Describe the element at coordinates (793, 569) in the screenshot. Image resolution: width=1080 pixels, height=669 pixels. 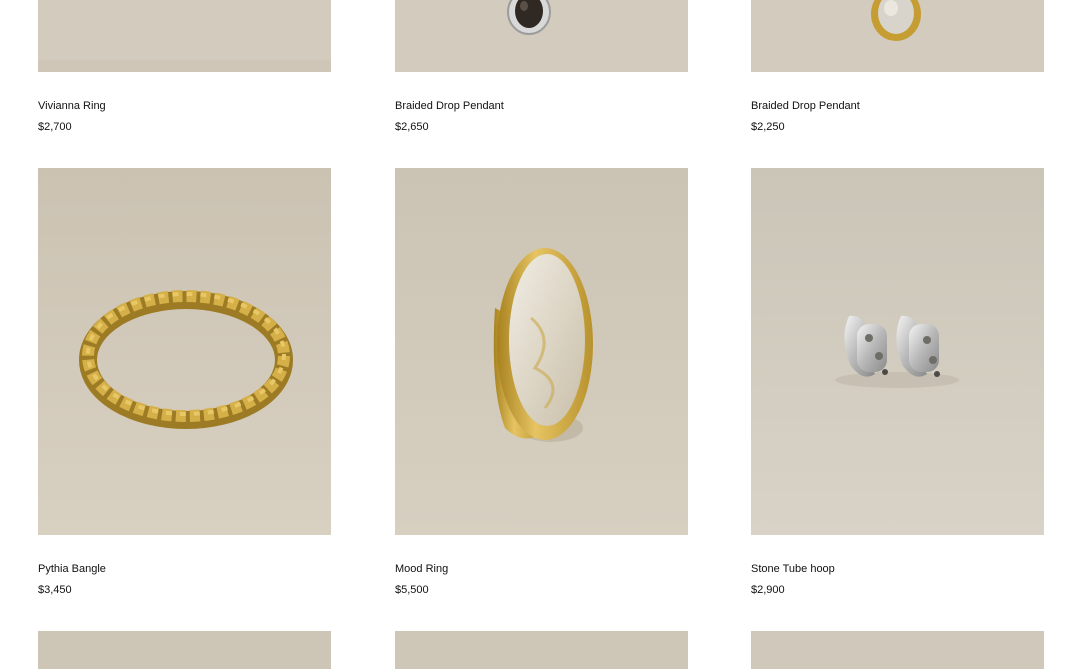
I see `product-name: Stone Tube hoop` at that location.